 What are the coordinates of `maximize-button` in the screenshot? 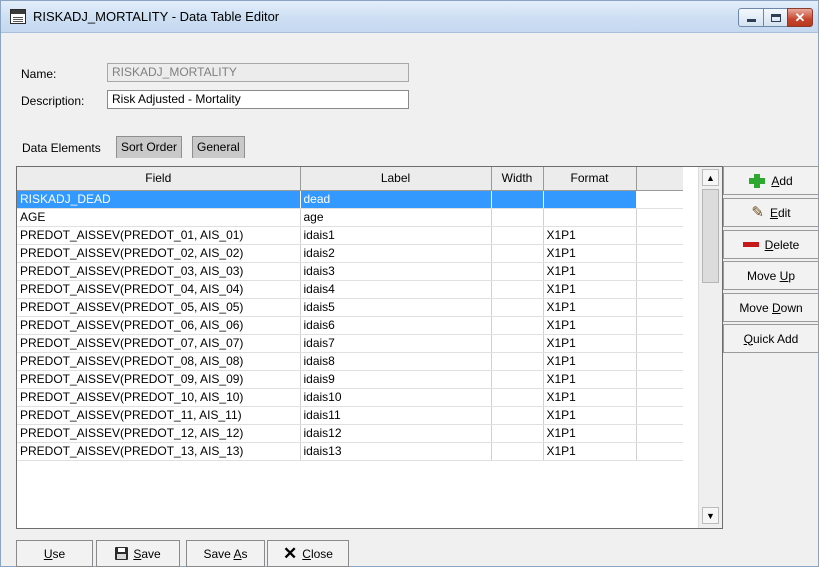 It's located at (775, 17).